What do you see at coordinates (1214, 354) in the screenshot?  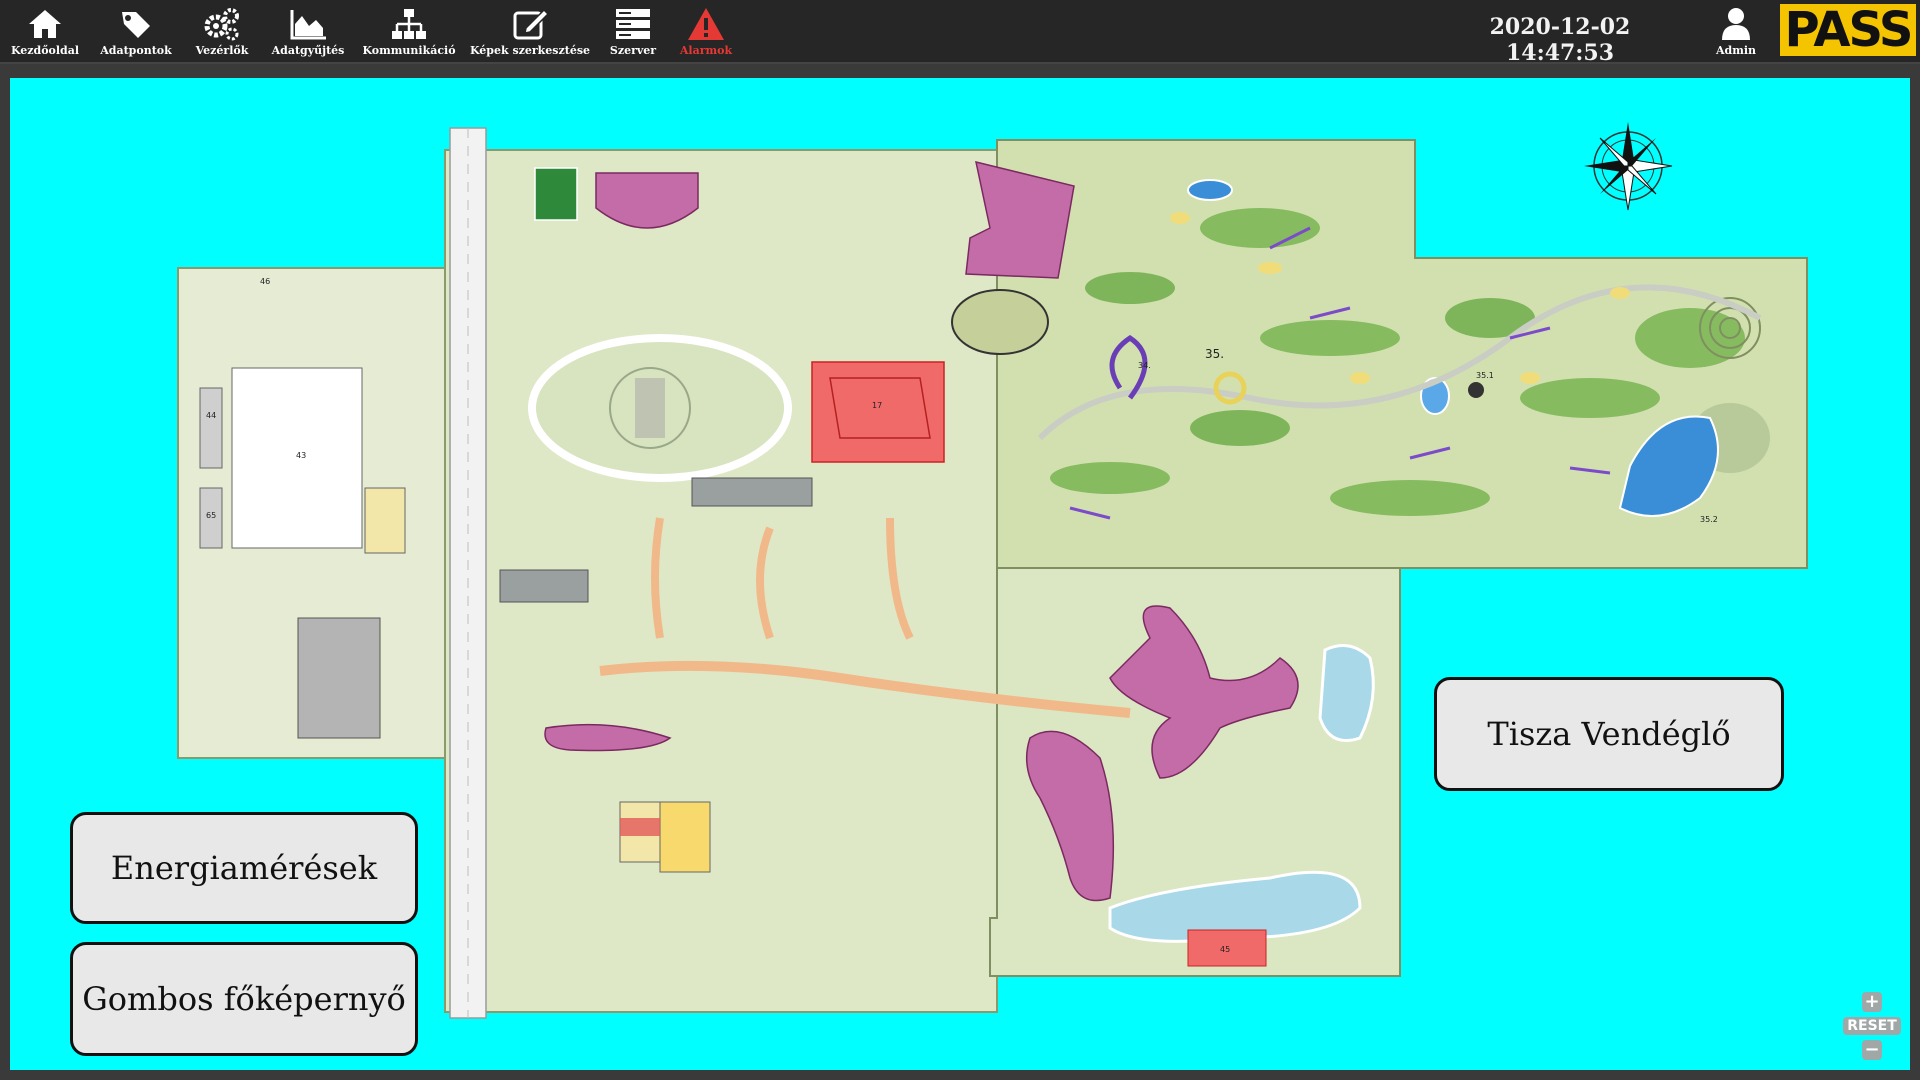 I see `label-area35: 35.` at bounding box center [1214, 354].